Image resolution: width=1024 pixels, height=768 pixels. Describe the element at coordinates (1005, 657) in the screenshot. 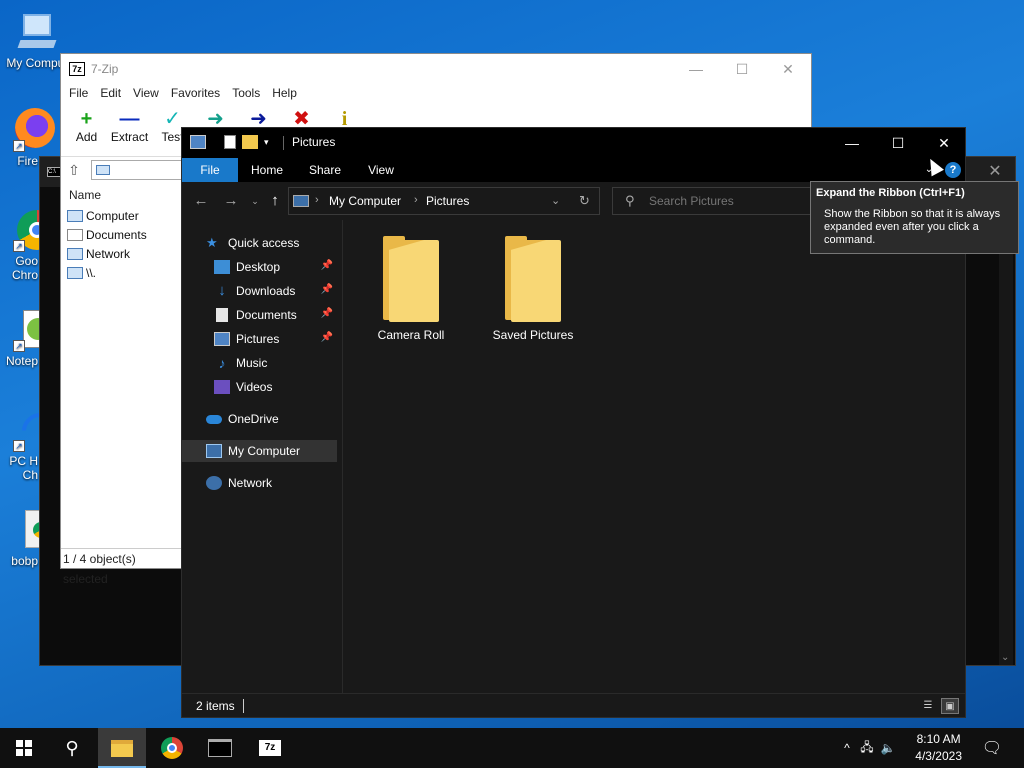

I see `chevron-down-icon: ⌄` at that location.